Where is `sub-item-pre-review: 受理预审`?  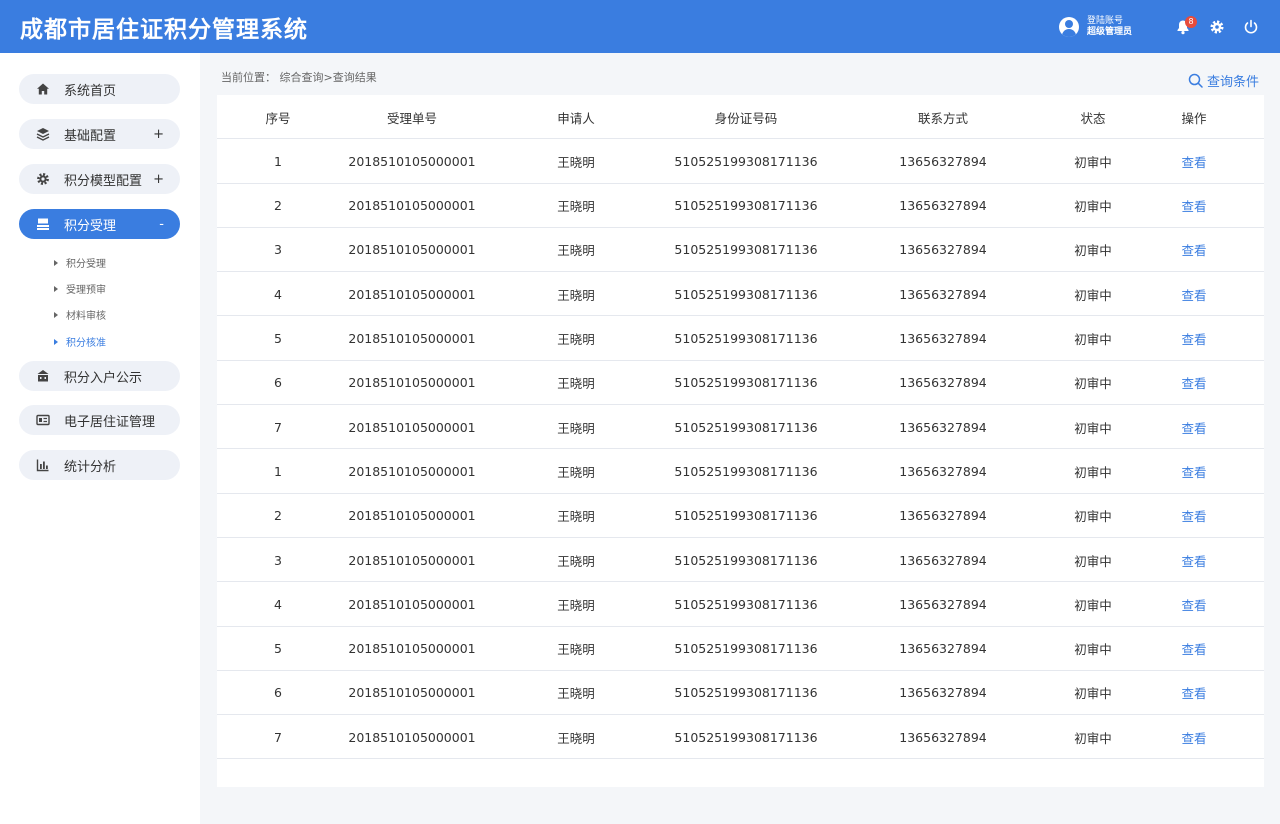
sub-item-pre-review: 受理预审 is located at coordinates (80, 288).